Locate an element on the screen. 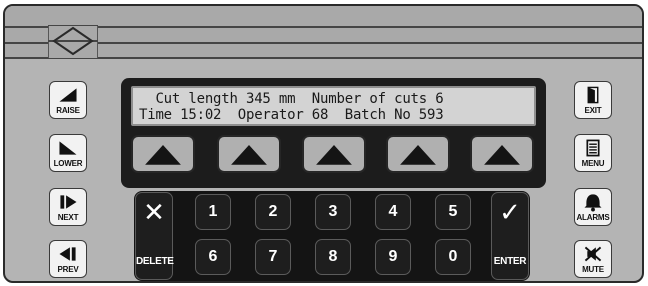  lower-label: LOWER is located at coordinates (68, 163).